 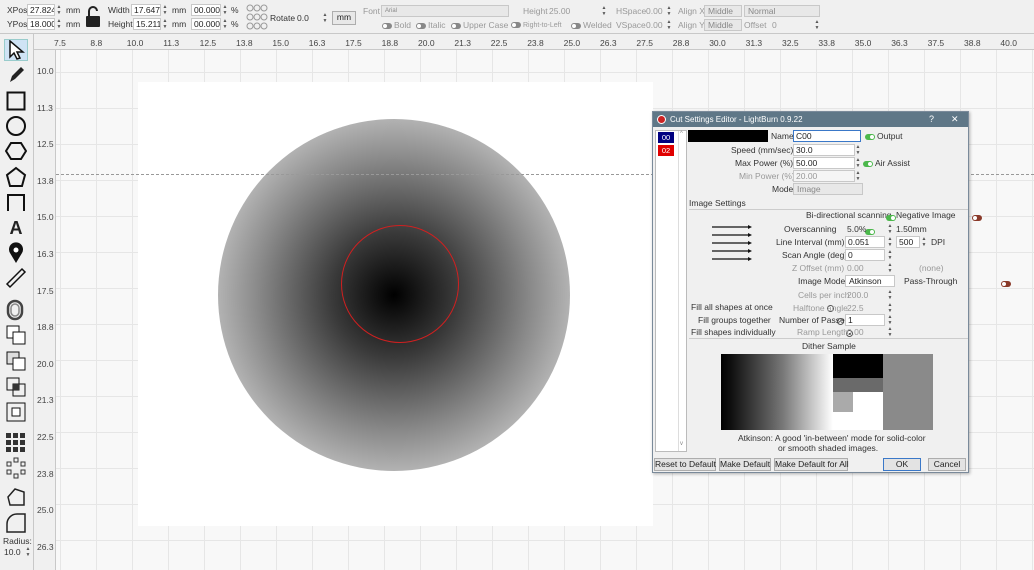 What do you see at coordinates (682, 291) in the screenshot?
I see `layer-scrollbar: ^ v` at bounding box center [682, 291].